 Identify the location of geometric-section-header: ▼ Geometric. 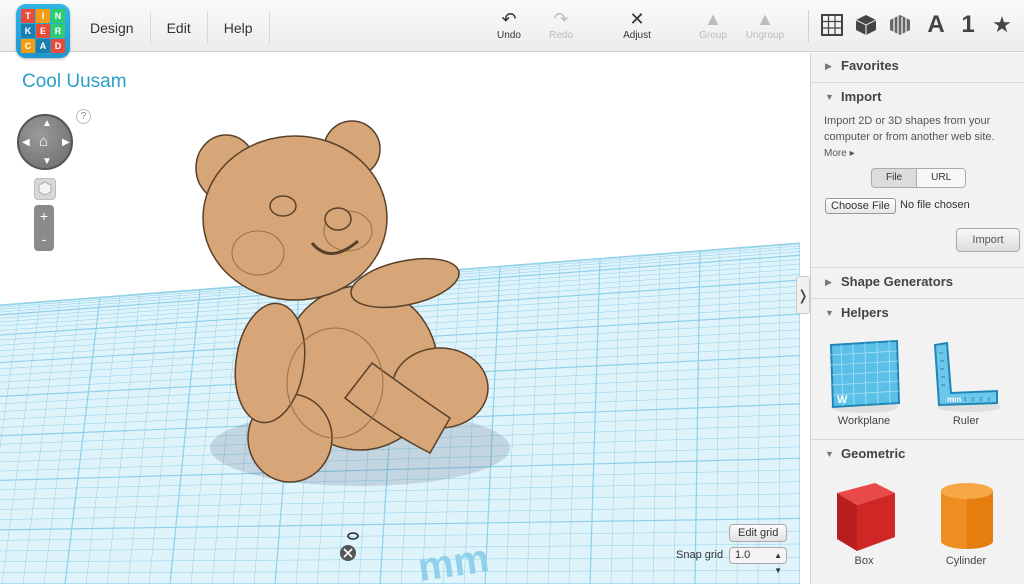
(917, 454).